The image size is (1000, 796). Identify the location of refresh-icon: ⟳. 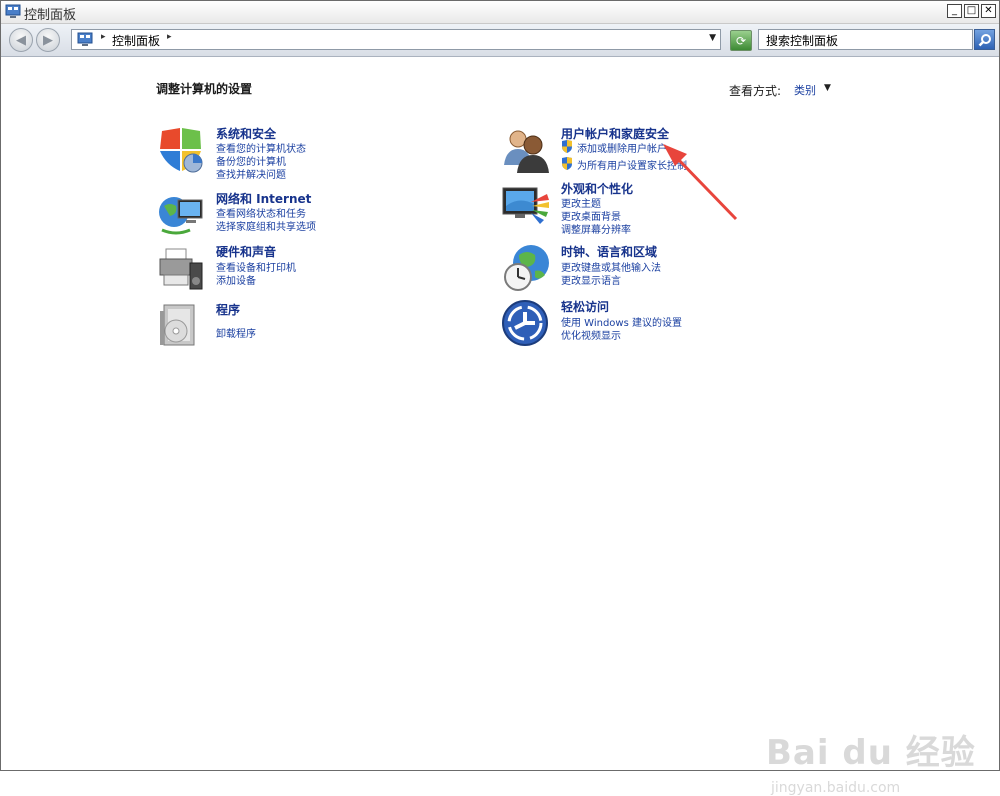
(741, 40).